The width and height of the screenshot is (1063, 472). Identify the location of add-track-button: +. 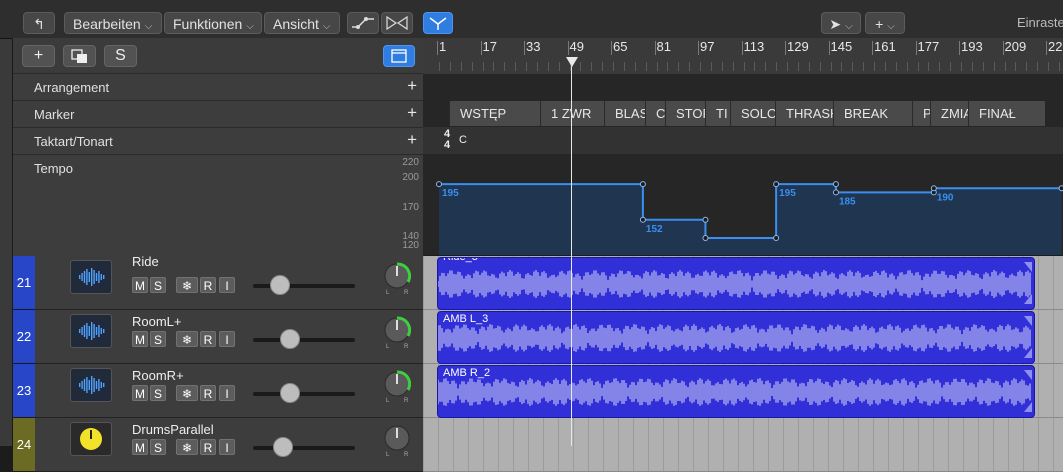
(38, 56).